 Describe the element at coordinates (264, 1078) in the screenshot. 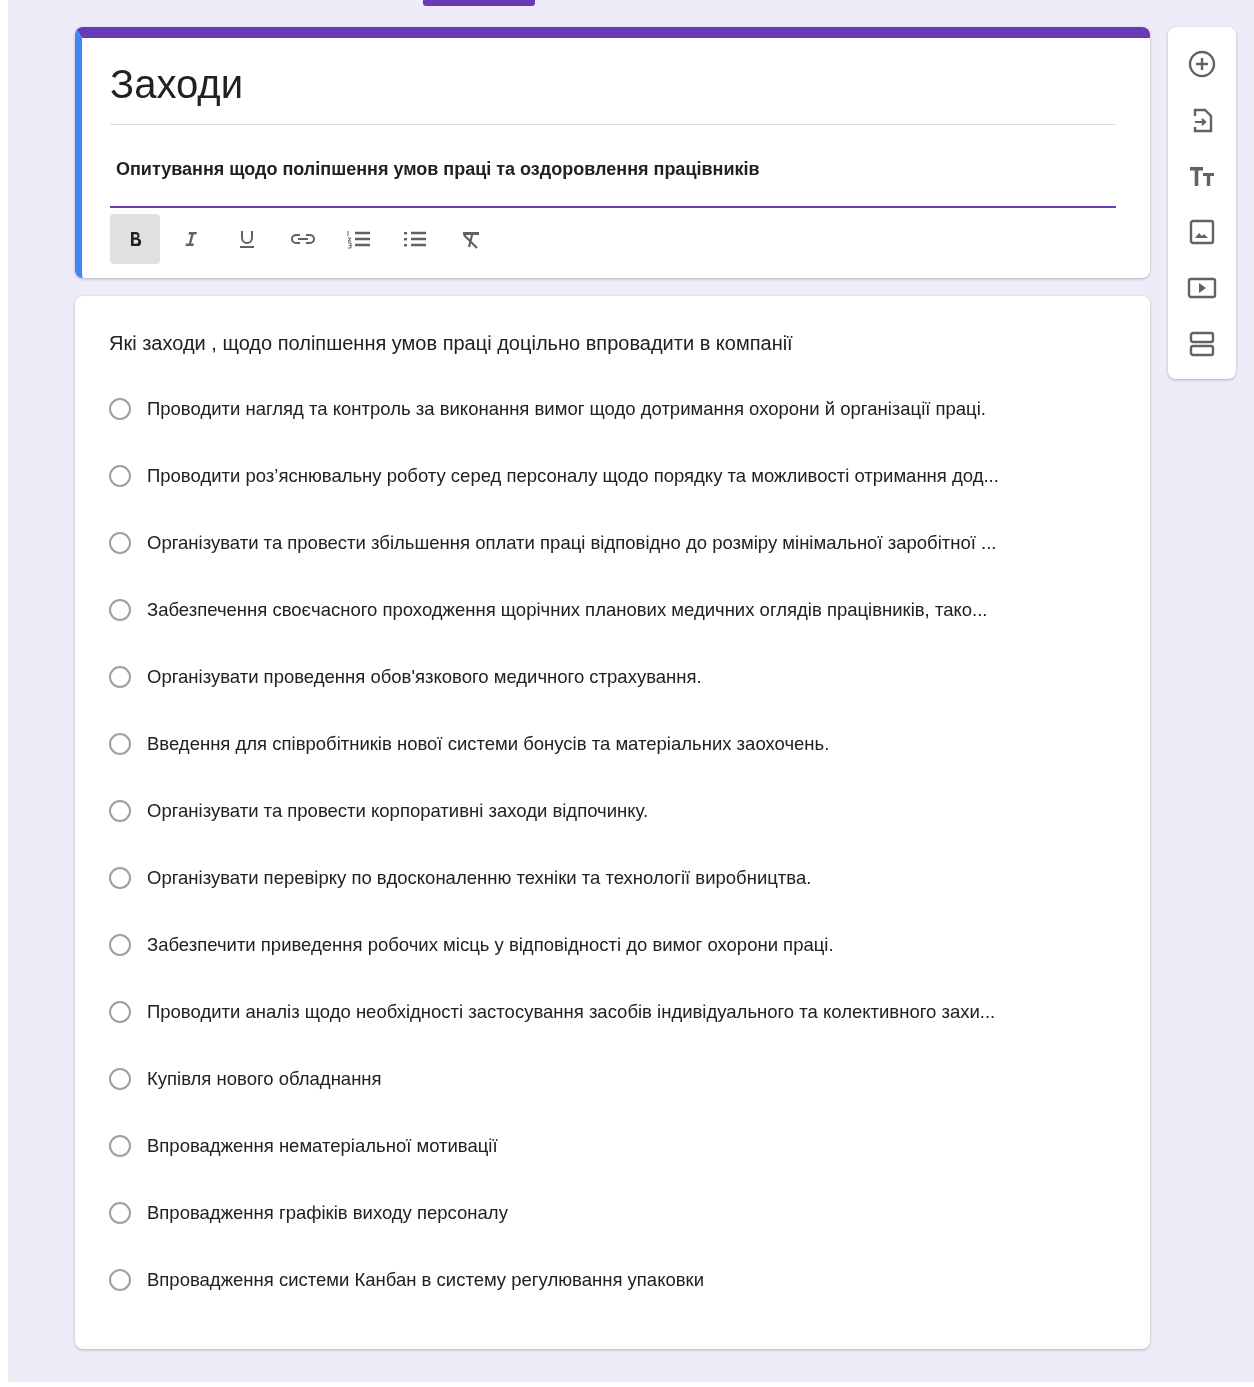

I see `option-label: Купівля нового обладнання` at that location.